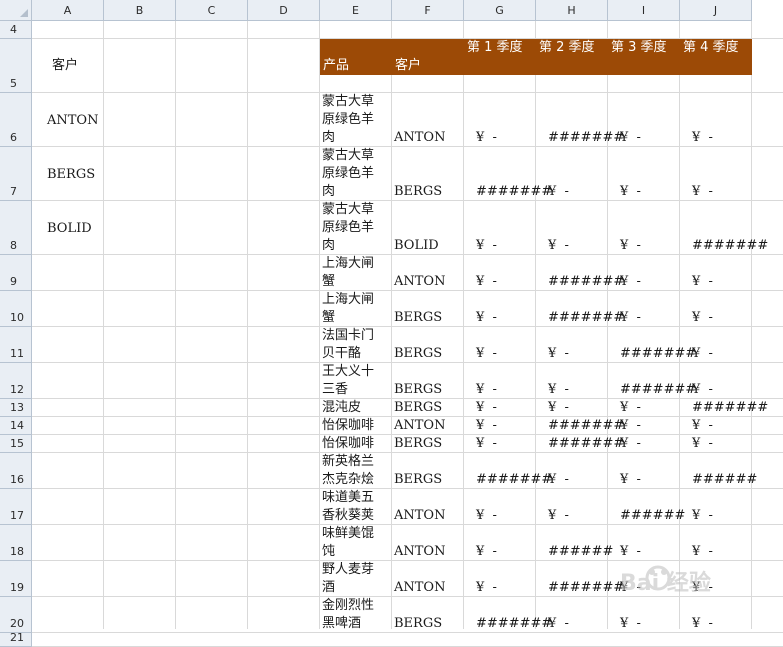 The width and height of the screenshot is (783, 647). I want to click on product-cell: 王大义十三香, so click(354, 381).